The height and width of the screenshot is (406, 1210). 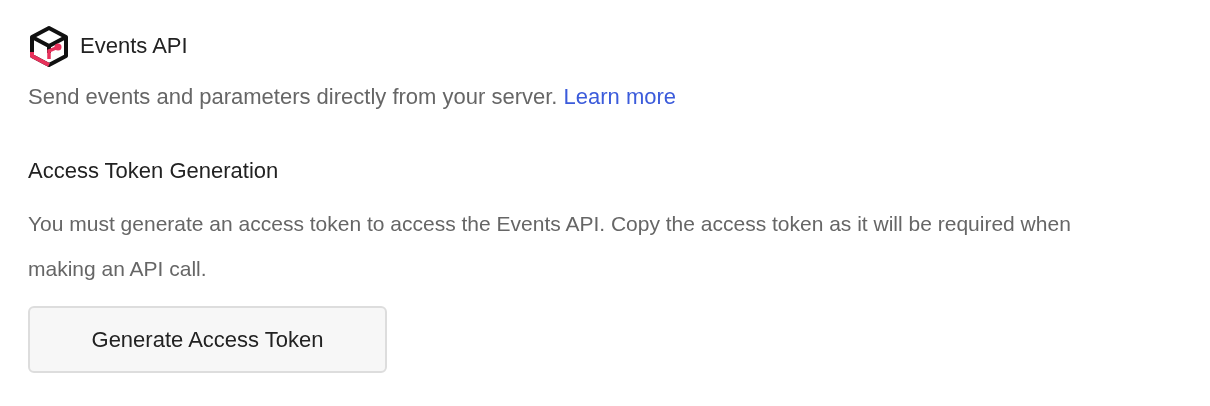 What do you see at coordinates (49, 46) in the screenshot?
I see `cube-icon` at bounding box center [49, 46].